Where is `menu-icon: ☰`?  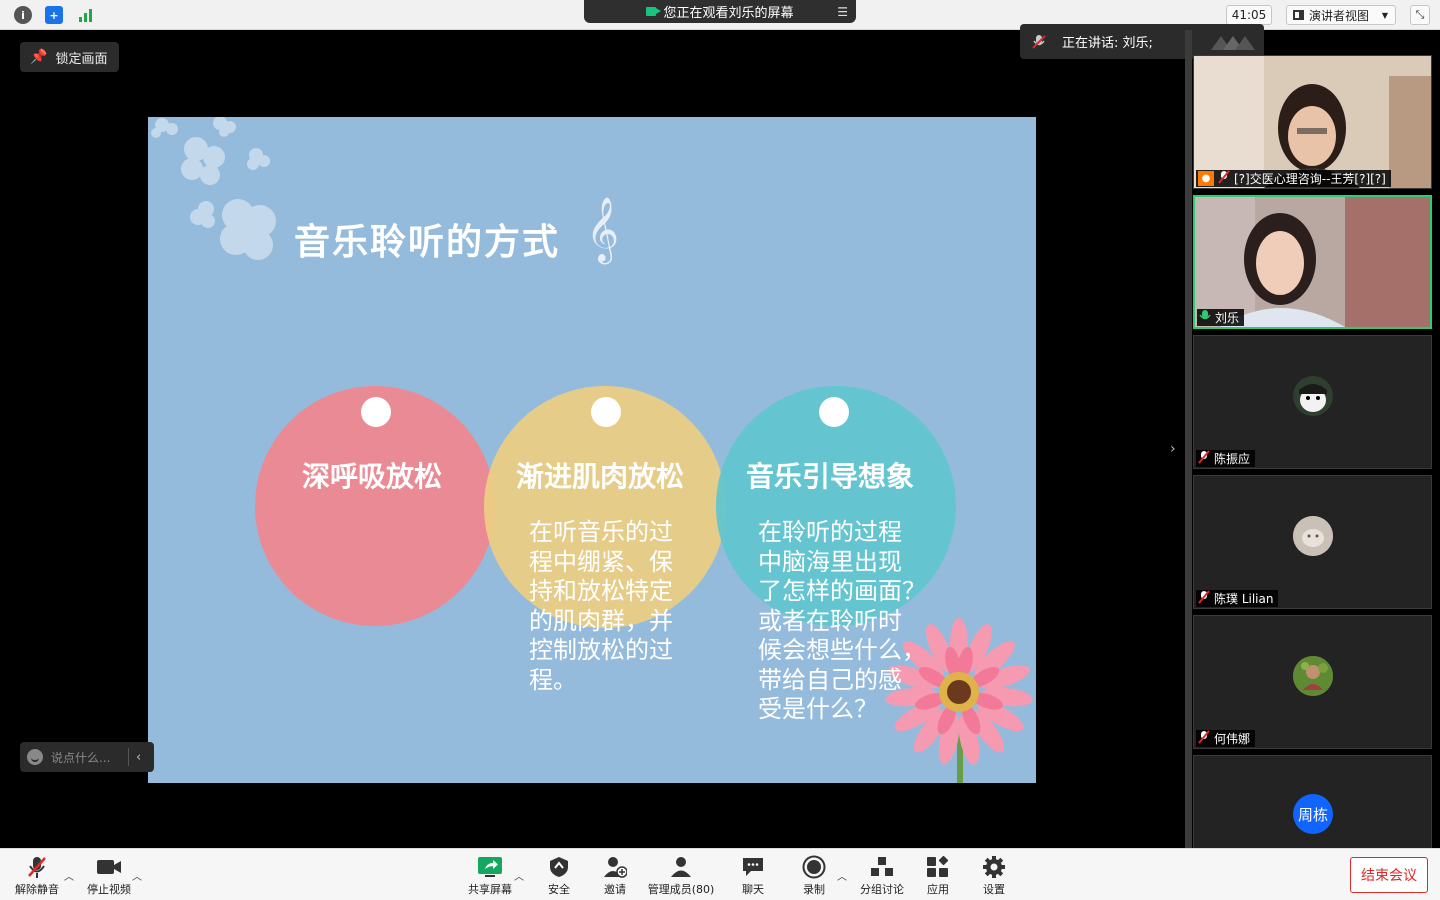 menu-icon: ☰ is located at coordinates (842, 12).